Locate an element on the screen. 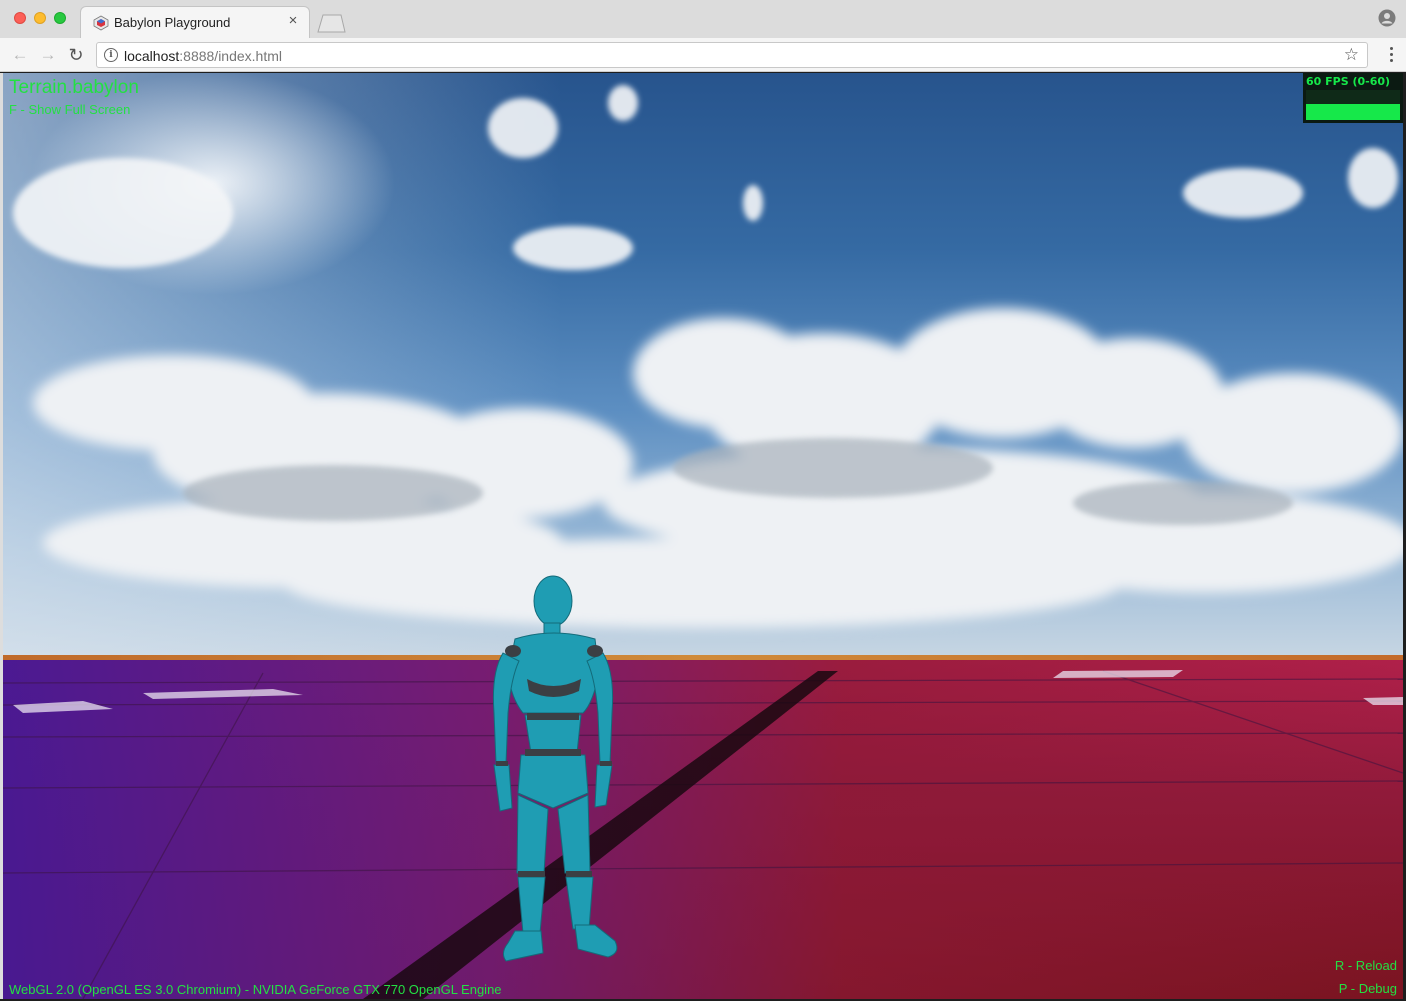  browser-toolbar: ← → ↻ i localhost:8888/index.html ☆ is located at coordinates (703, 55).